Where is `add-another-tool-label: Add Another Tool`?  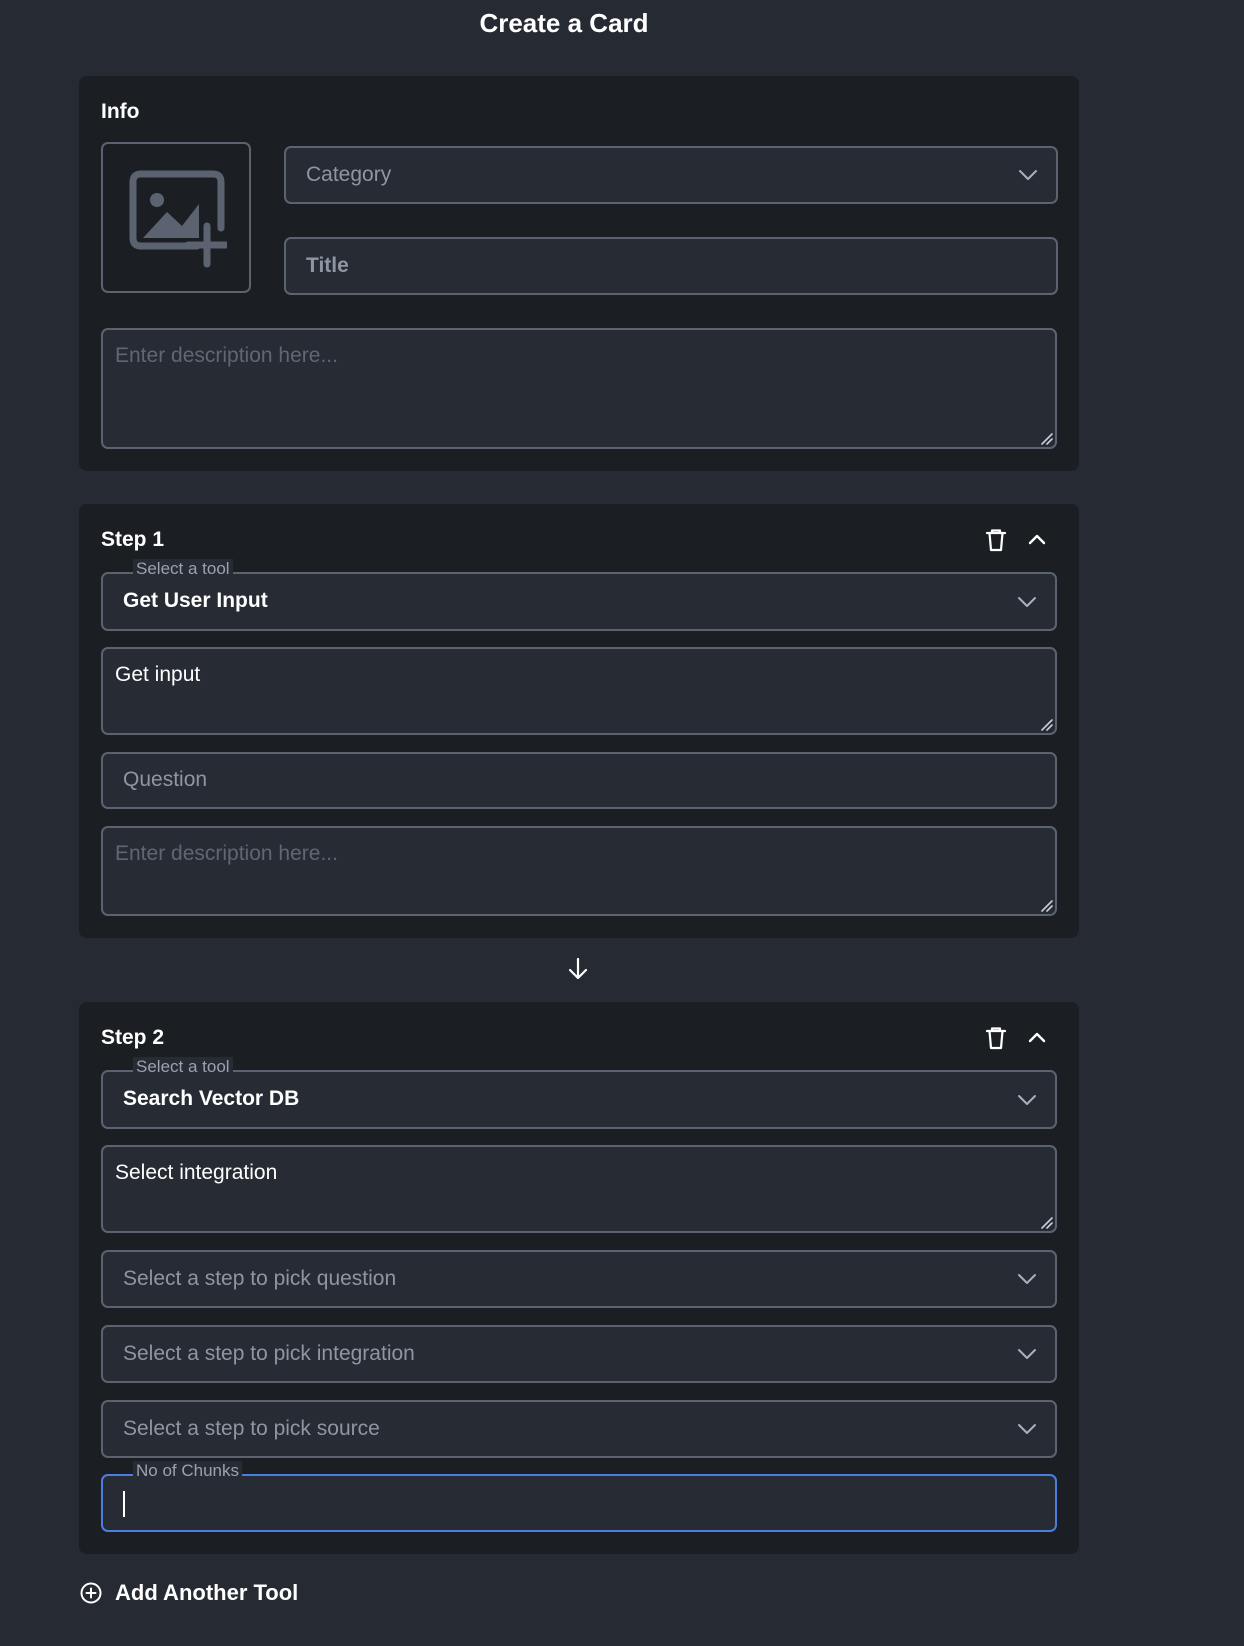
add-another-tool-label: Add Another Tool is located at coordinates (207, 1592).